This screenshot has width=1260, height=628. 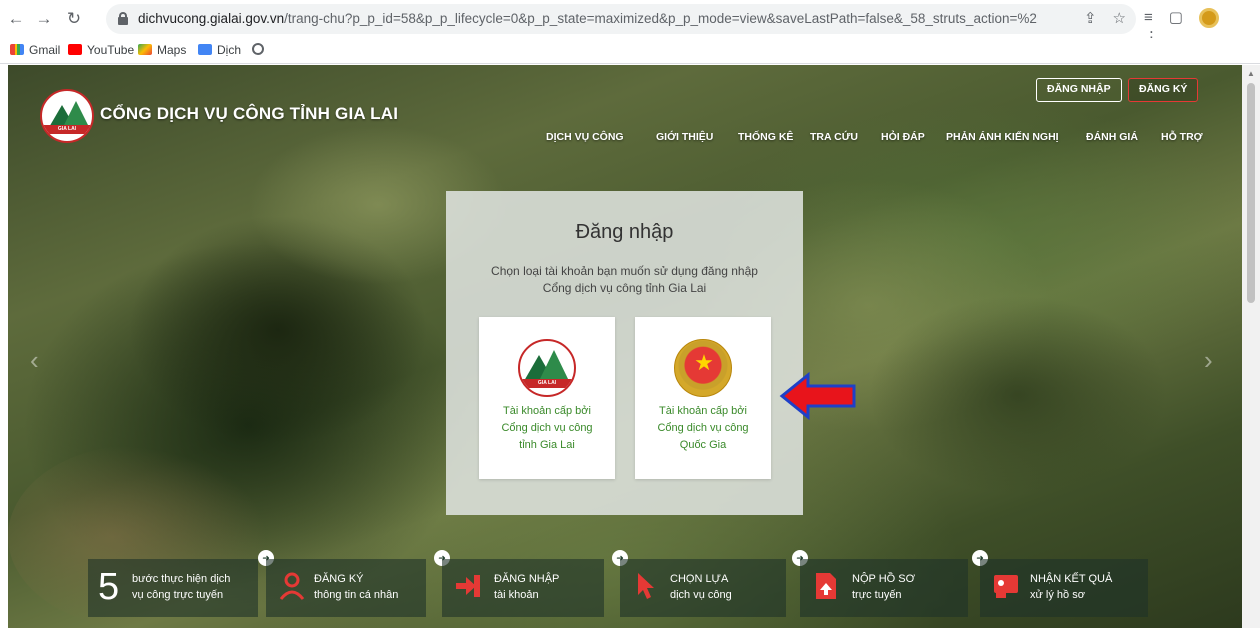 I want to click on nav-ho-tro: HỖ TRỢ, so click(x=1182, y=137).